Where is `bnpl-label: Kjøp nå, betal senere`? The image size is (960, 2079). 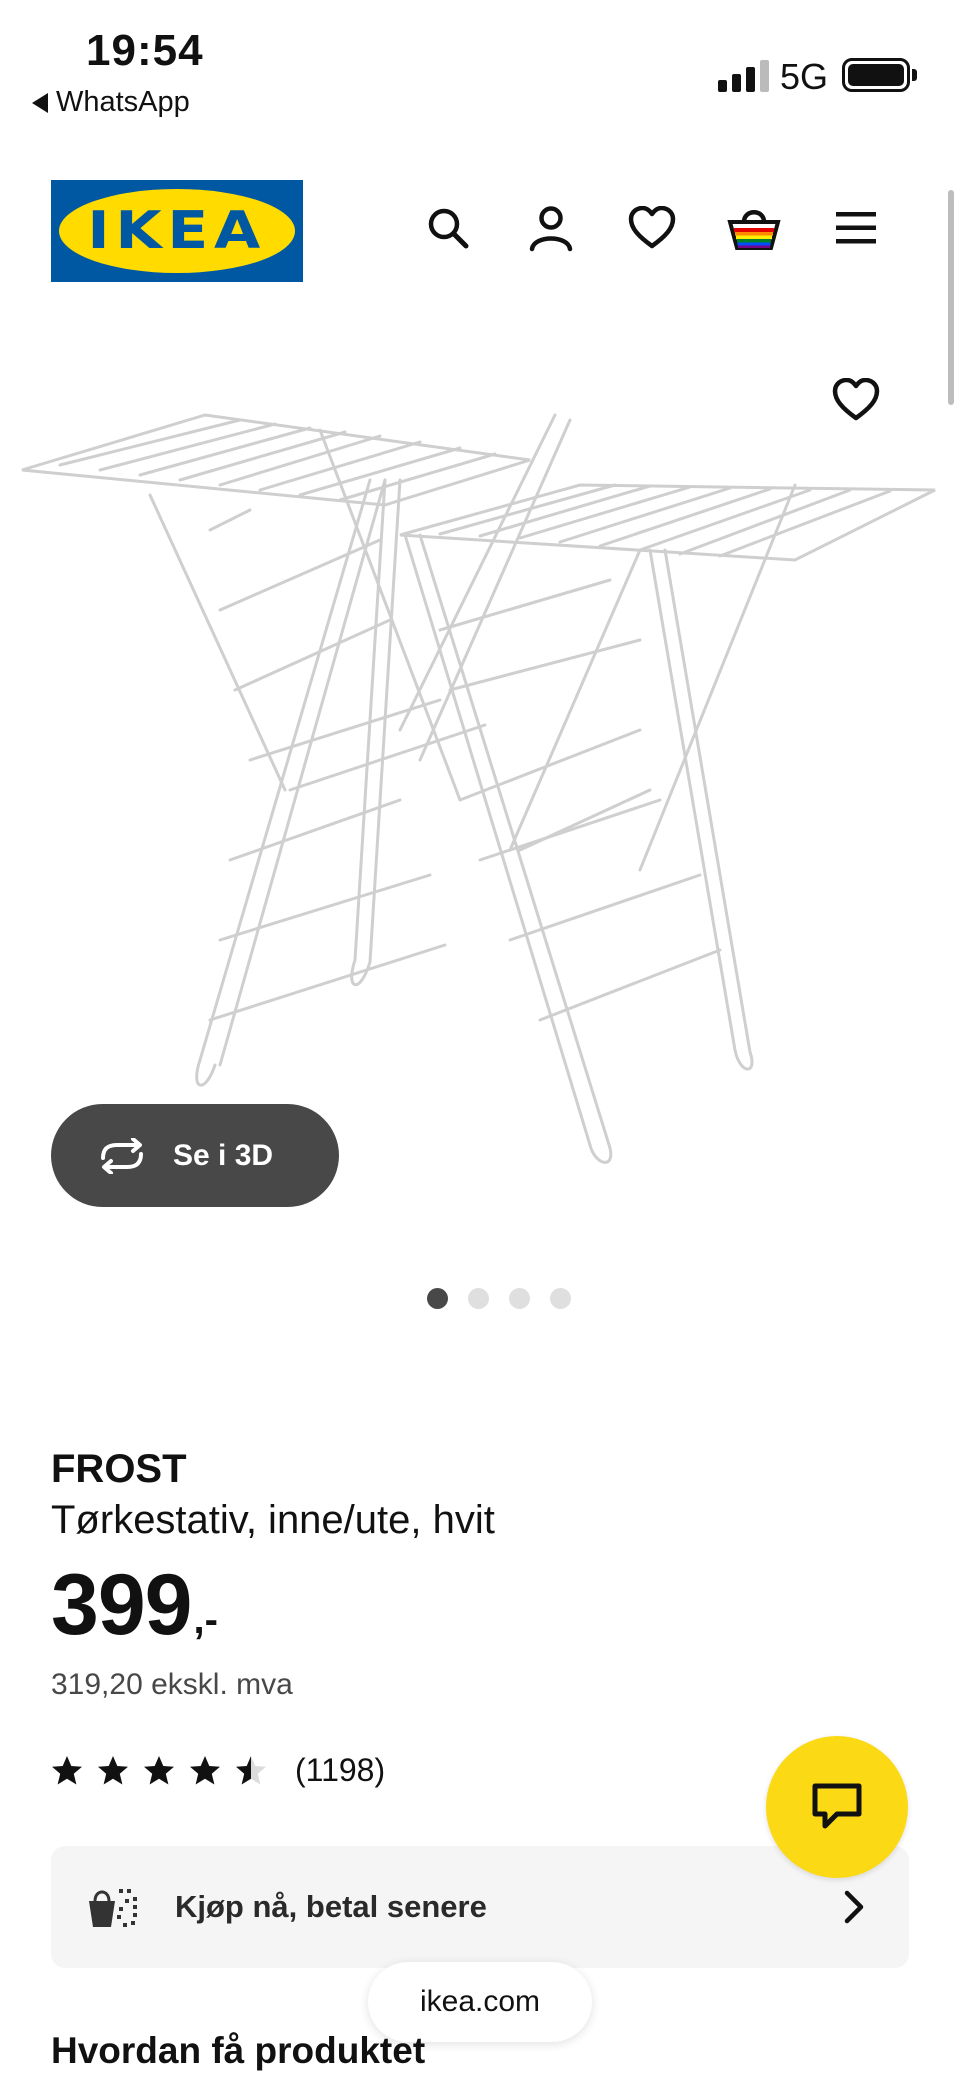
bnpl-label: Kjøp nå, betal senere is located at coordinates (331, 1906).